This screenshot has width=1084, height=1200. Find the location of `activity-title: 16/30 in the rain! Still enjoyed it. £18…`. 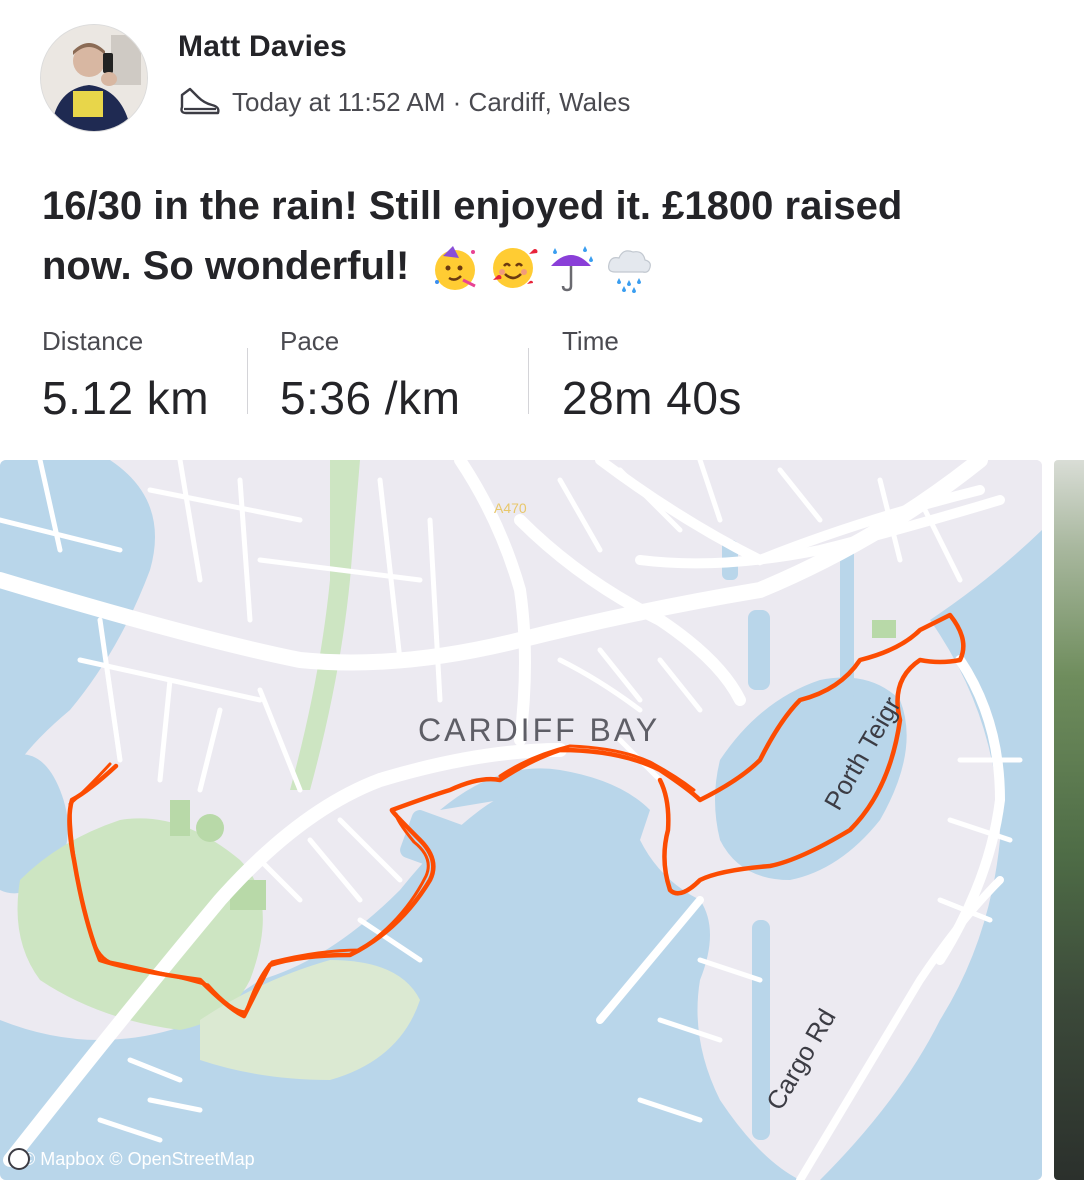

activity-title: 16/30 in the rain! Still enjoyed it. £18… is located at coordinates (537, 236).